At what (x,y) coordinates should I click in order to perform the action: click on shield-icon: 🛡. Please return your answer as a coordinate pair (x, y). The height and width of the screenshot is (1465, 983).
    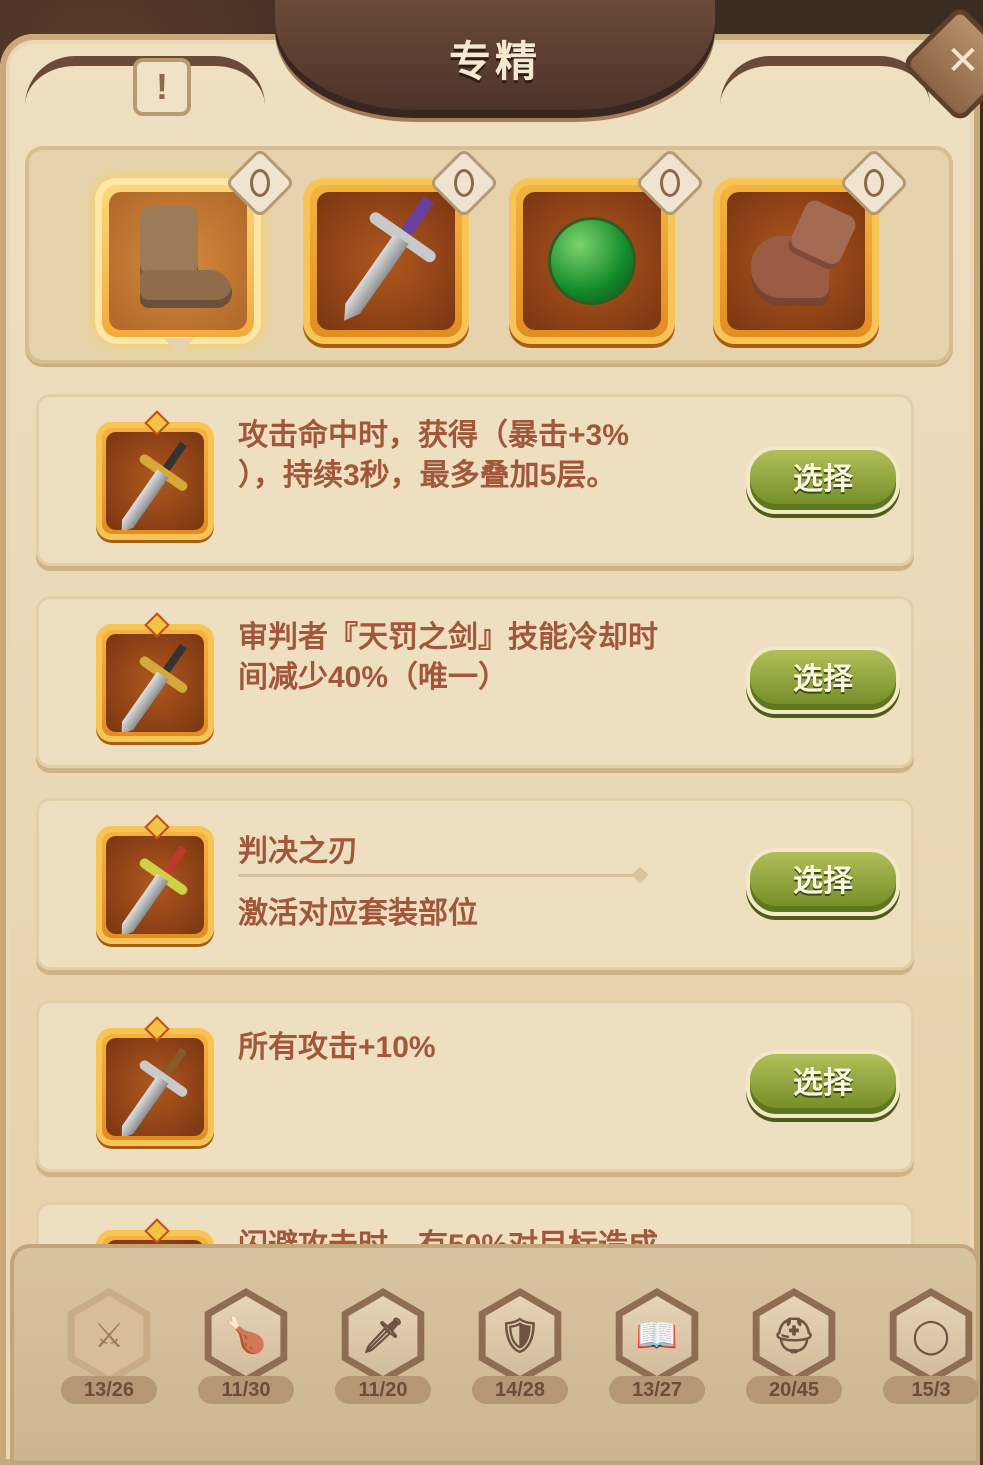
    Looking at the image, I should click on (520, 1336).